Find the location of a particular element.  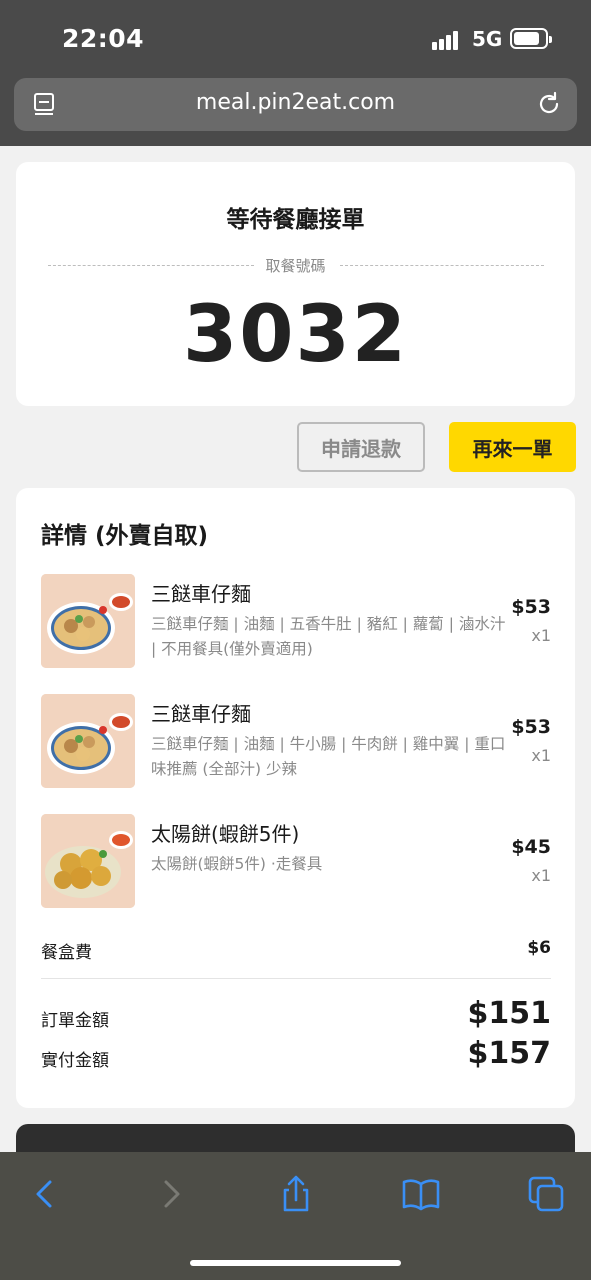

item-description: 太陽餅(蝦餅5件) ·走餐具 is located at coordinates (237, 864).